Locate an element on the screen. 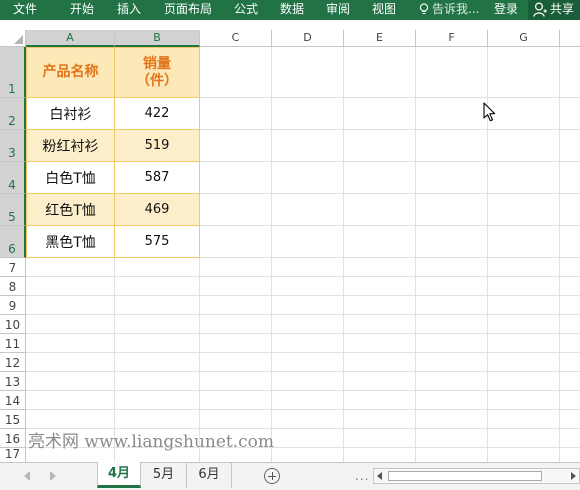 Image resolution: width=580 pixels, height=490 pixels. column-header-c: C is located at coordinates (236, 38).